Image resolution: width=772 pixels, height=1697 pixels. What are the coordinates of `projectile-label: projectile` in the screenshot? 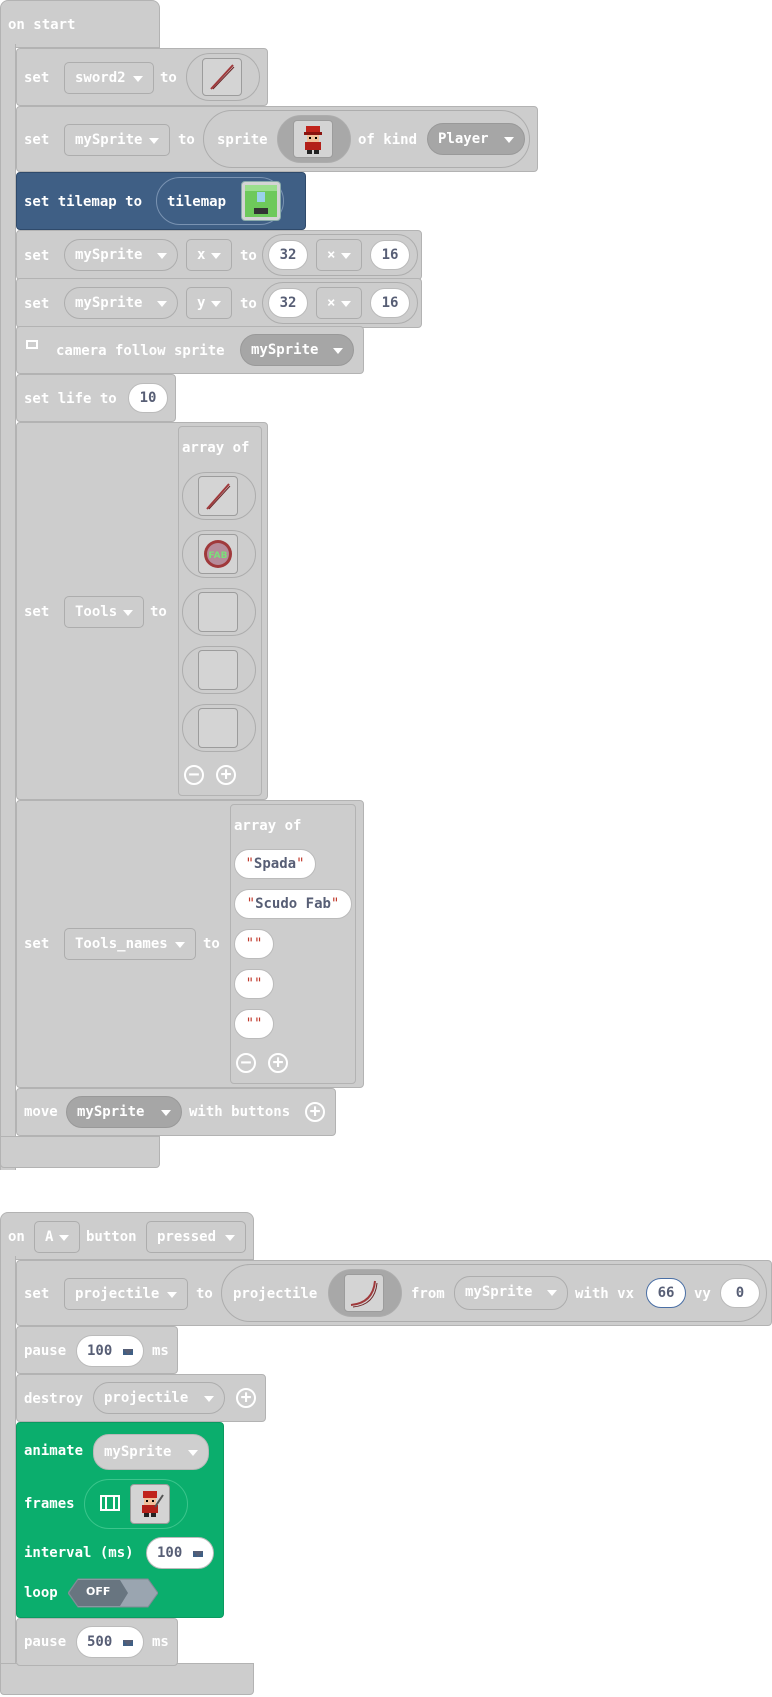 It's located at (275, 1294).